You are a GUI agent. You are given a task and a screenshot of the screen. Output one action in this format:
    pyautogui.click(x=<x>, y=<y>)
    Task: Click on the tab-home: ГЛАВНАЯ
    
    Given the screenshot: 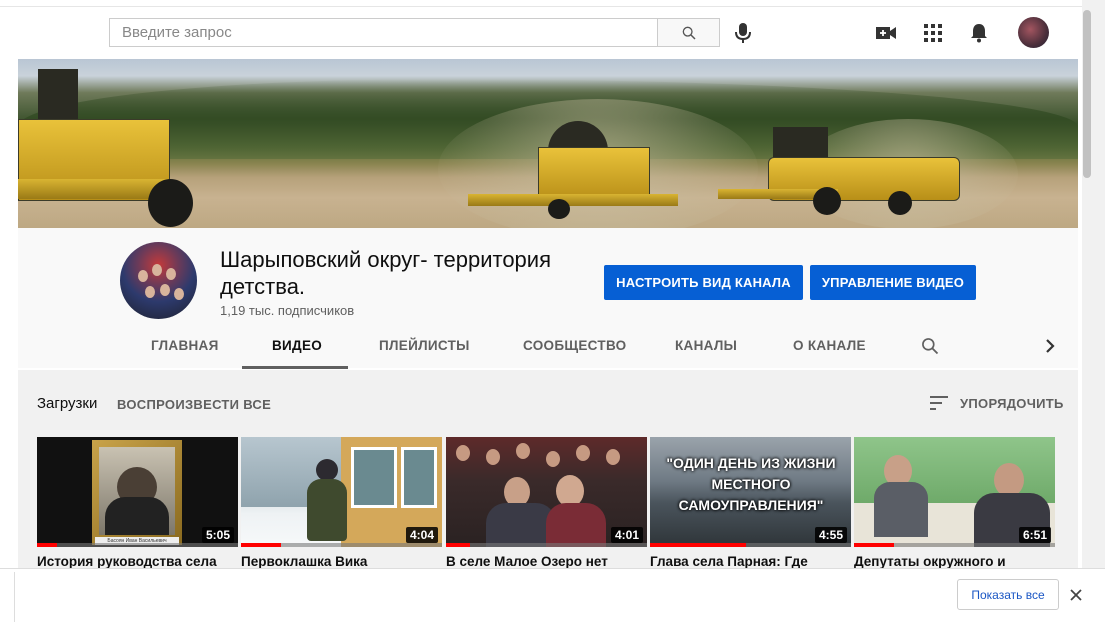 What is the action you would take?
    pyautogui.click(x=185, y=345)
    